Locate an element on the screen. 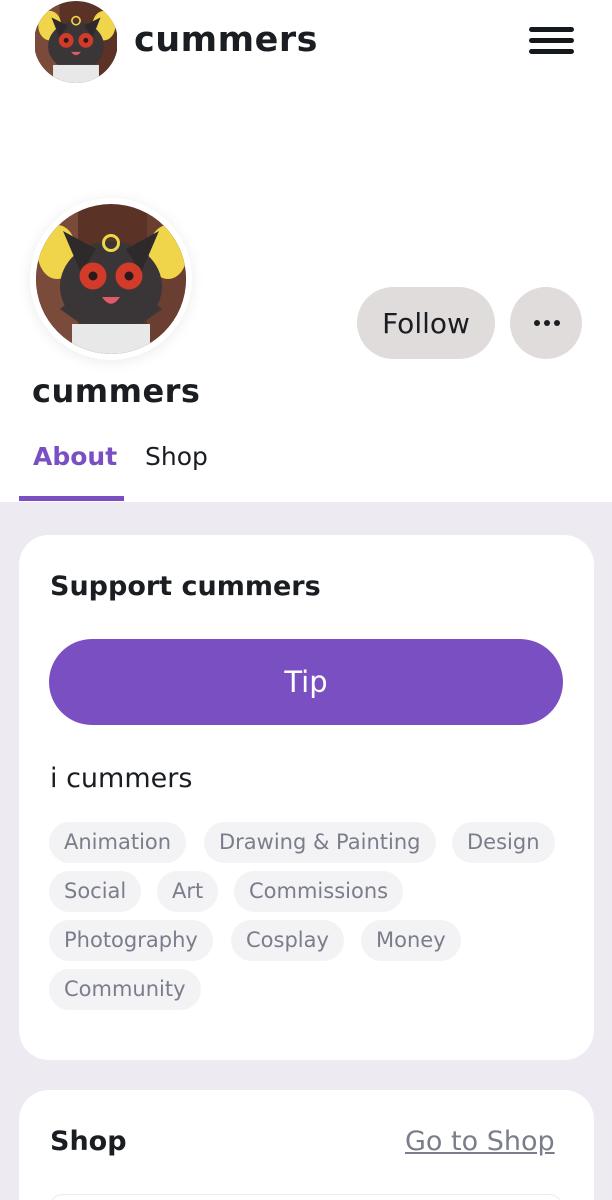  profile-avatar-frame is located at coordinates (111, 279).